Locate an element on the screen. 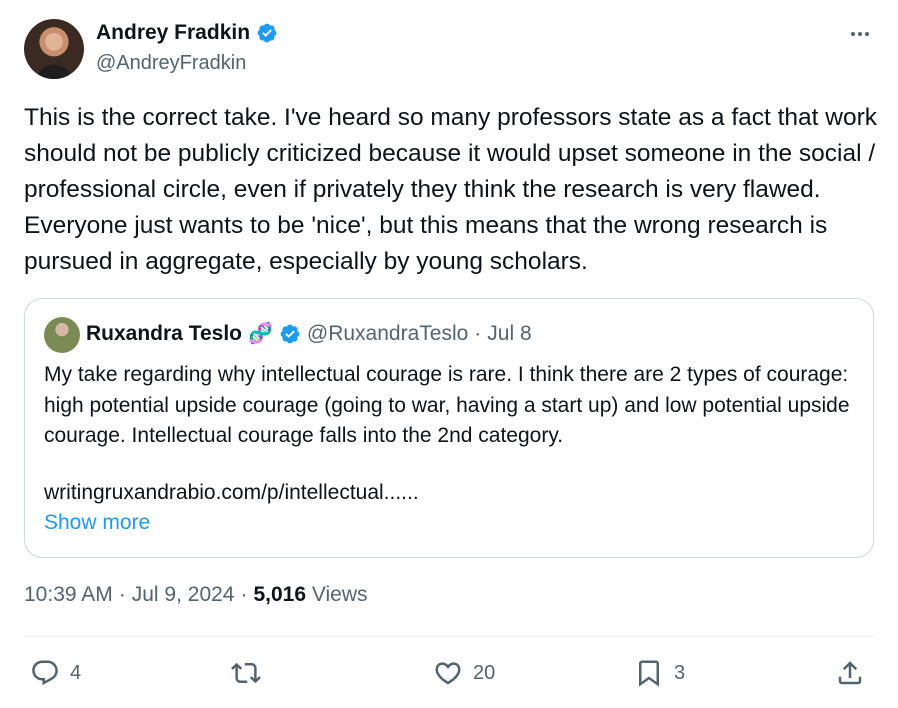 This screenshot has width=898, height=708. divider is located at coordinates (449, 636).